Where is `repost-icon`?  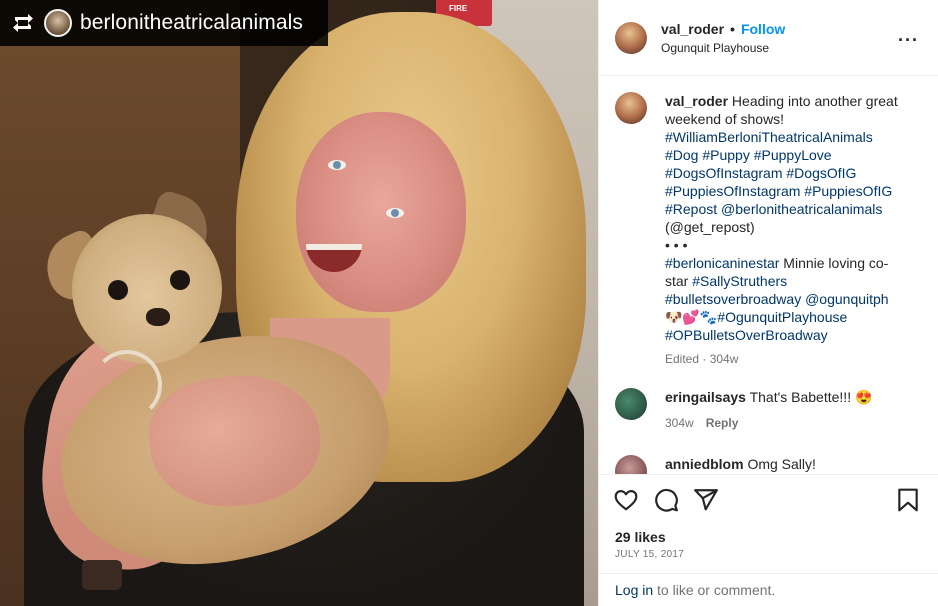
repost-icon is located at coordinates (23, 23).